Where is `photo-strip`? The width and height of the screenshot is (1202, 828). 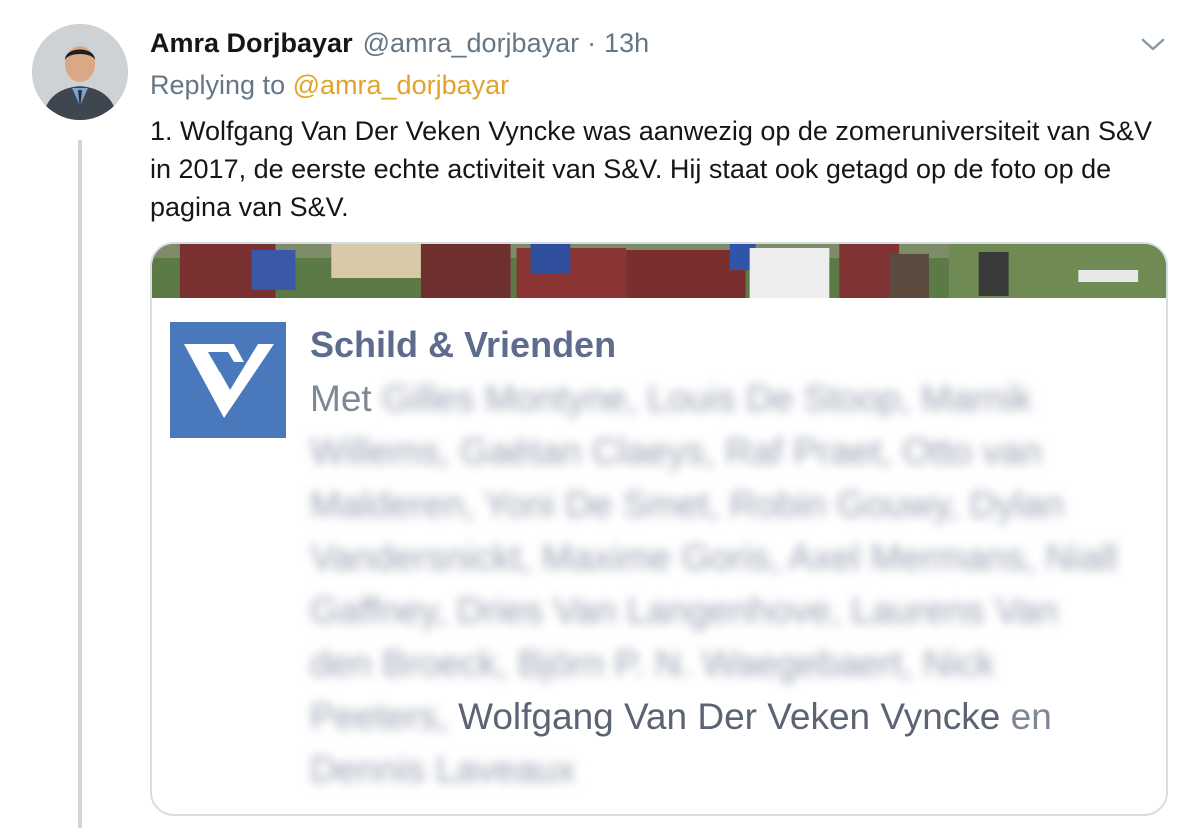
photo-strip is located at coordinates (659, 271).